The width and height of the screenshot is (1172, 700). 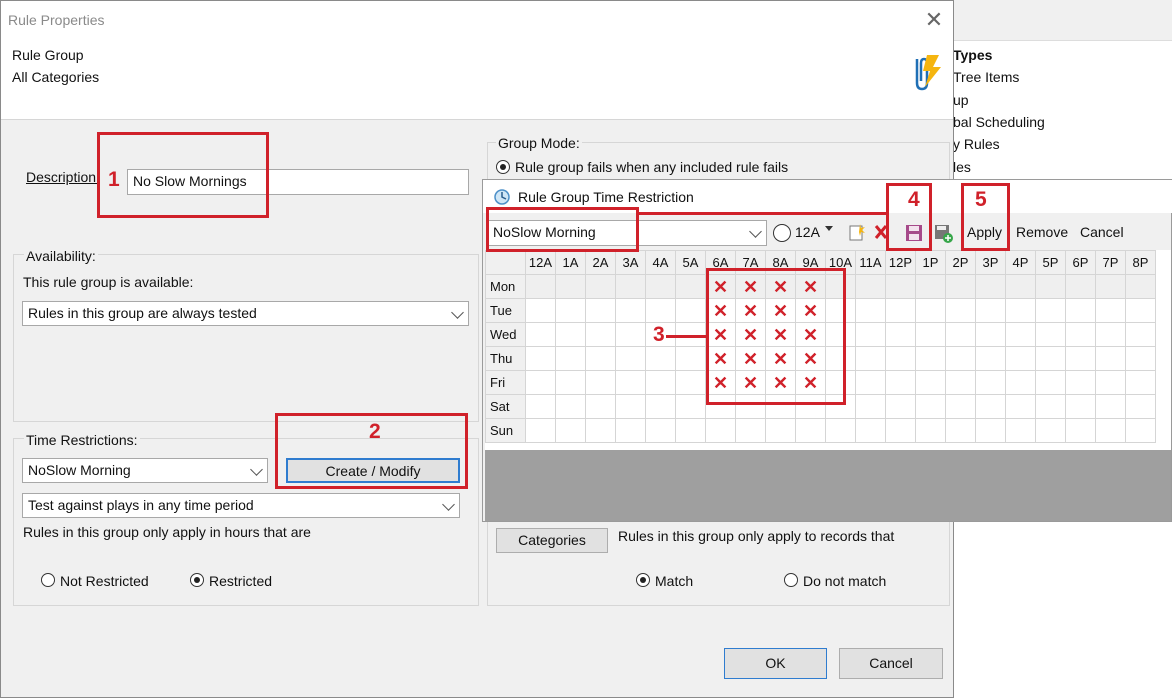 I want to click on hour-header: 5A, so click(x=690, y=262).